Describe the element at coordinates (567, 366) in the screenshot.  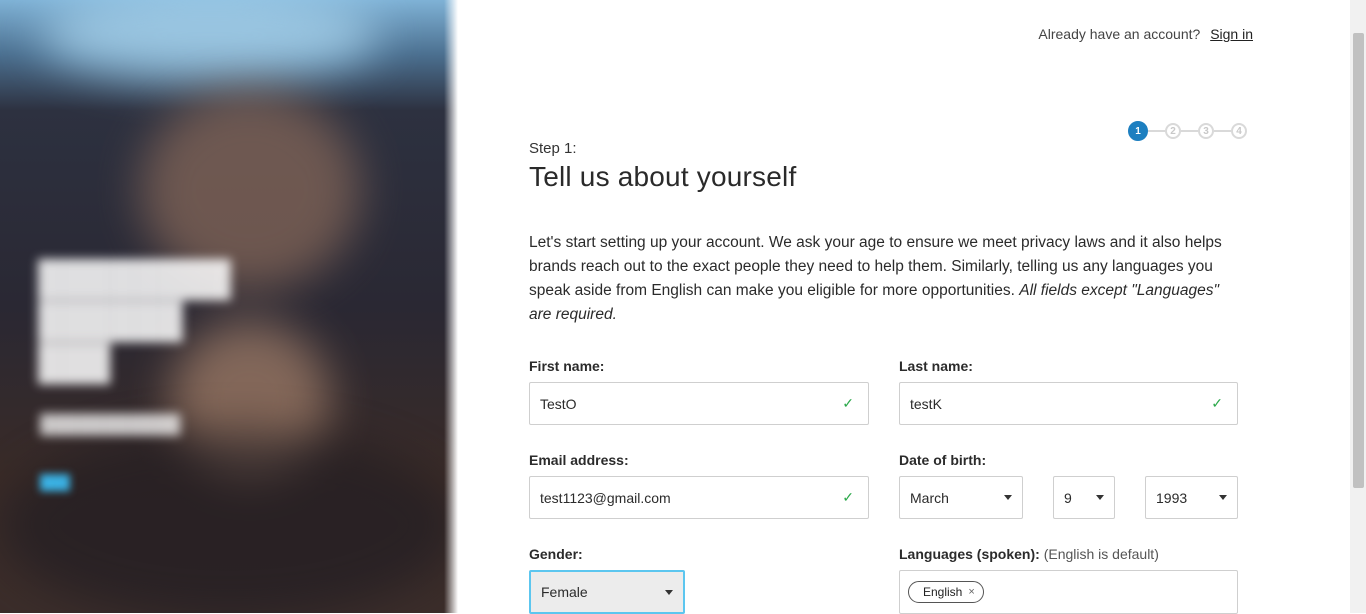
I see `first-name-label: First name:` at that location.